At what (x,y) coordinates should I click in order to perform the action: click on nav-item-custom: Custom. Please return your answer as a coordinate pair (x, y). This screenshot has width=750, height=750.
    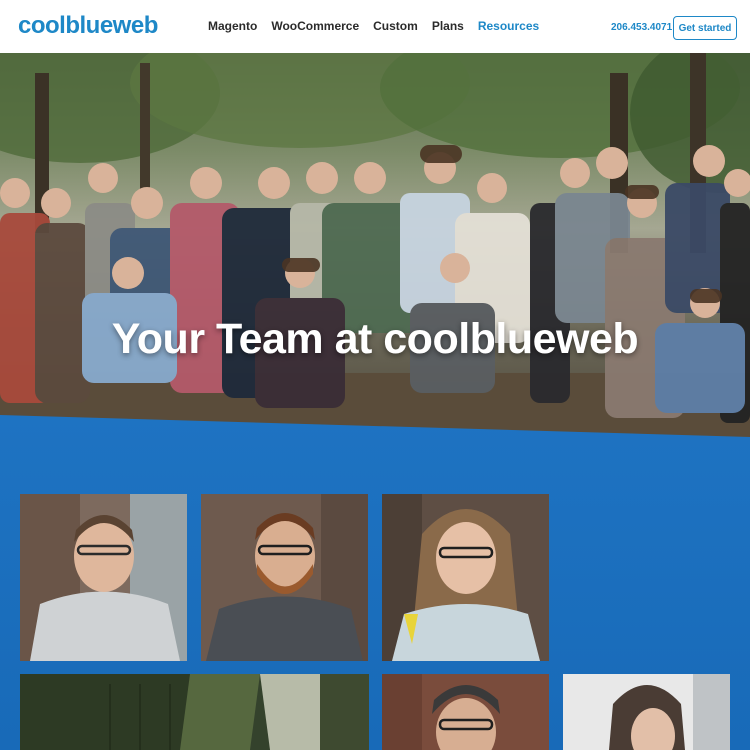
    Looking at the image, I should click on (395, 26).